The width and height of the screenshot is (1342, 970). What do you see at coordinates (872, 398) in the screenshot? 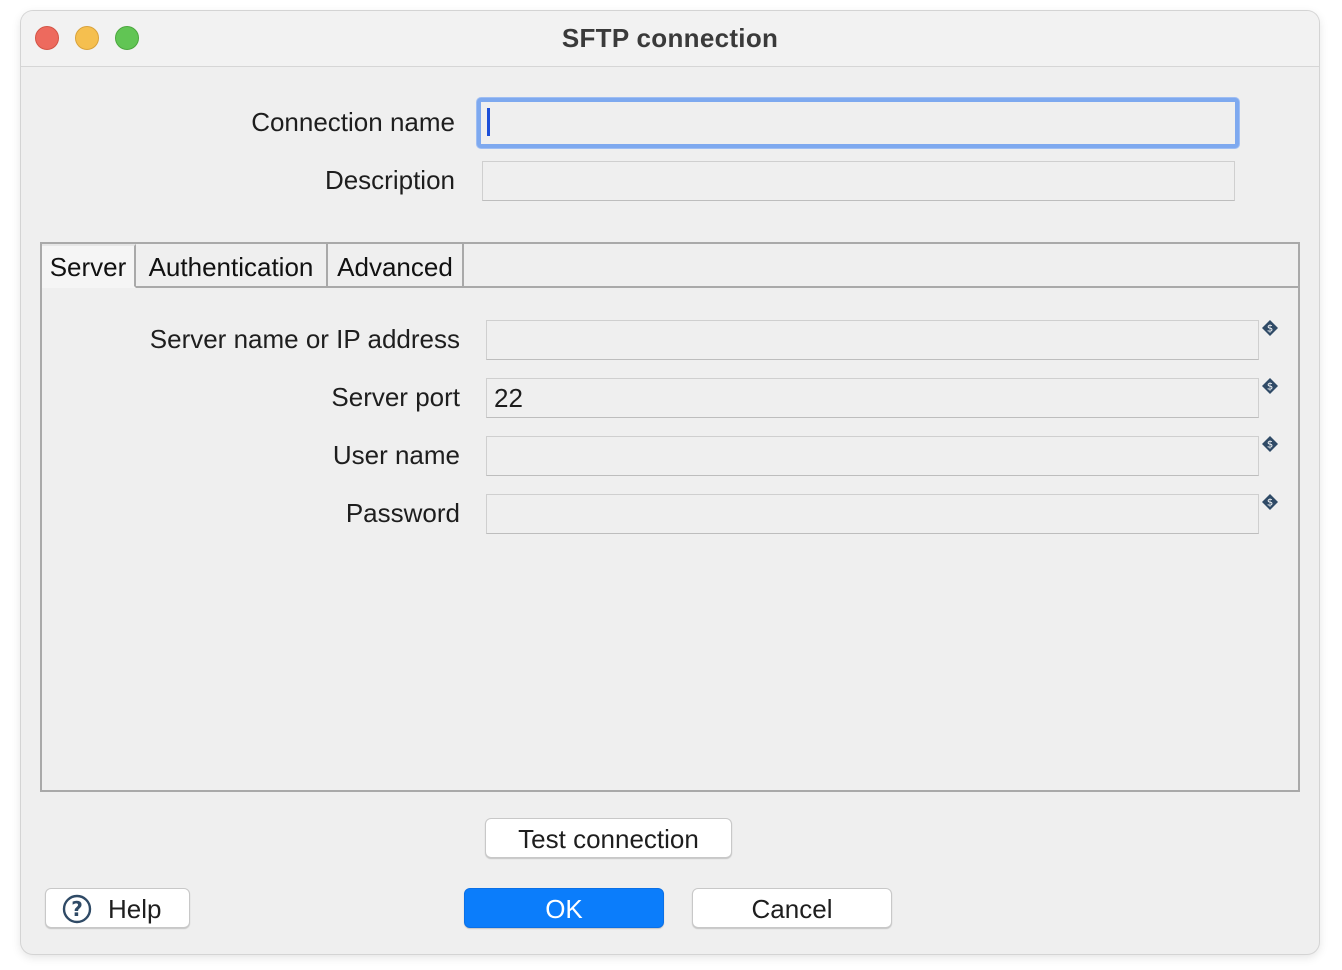
I see `server-port-input: 22` at bounding box center [872, 398].